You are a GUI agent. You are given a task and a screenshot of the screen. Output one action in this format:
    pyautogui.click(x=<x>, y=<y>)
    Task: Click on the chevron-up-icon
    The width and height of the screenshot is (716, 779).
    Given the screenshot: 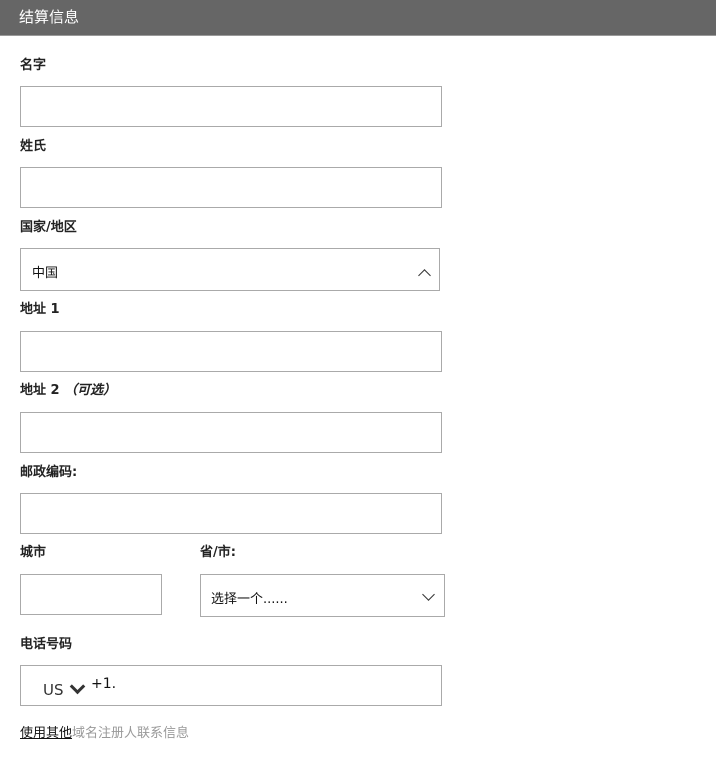 What is the action you would take?
    pyautogui.click(x=424, y=275)
    